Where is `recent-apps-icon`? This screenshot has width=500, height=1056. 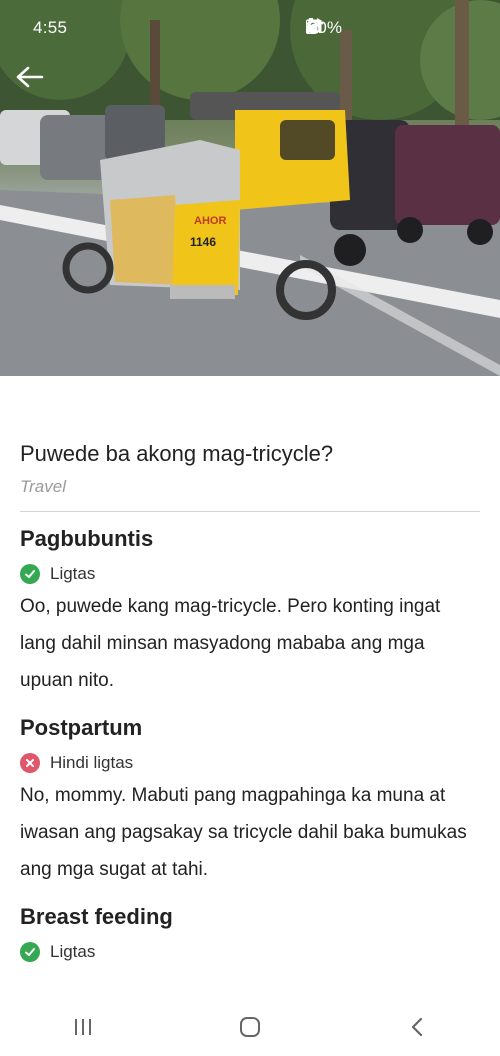 recent-apps-icon is located at coordinates (83, 1027).